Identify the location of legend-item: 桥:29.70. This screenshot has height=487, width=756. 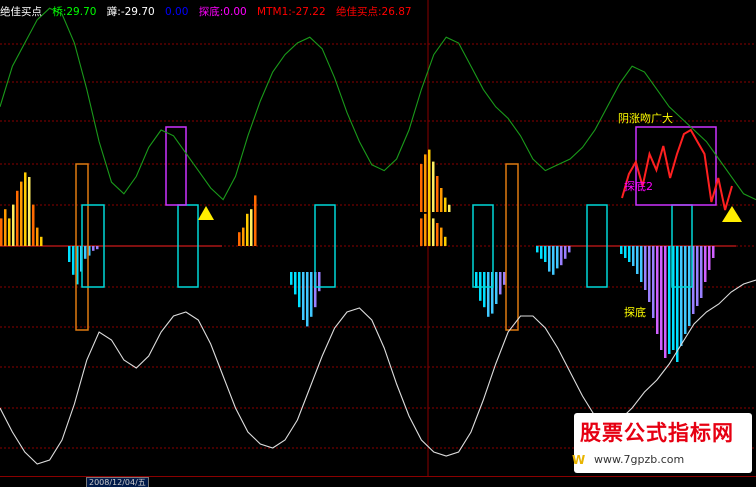
(74, 12).